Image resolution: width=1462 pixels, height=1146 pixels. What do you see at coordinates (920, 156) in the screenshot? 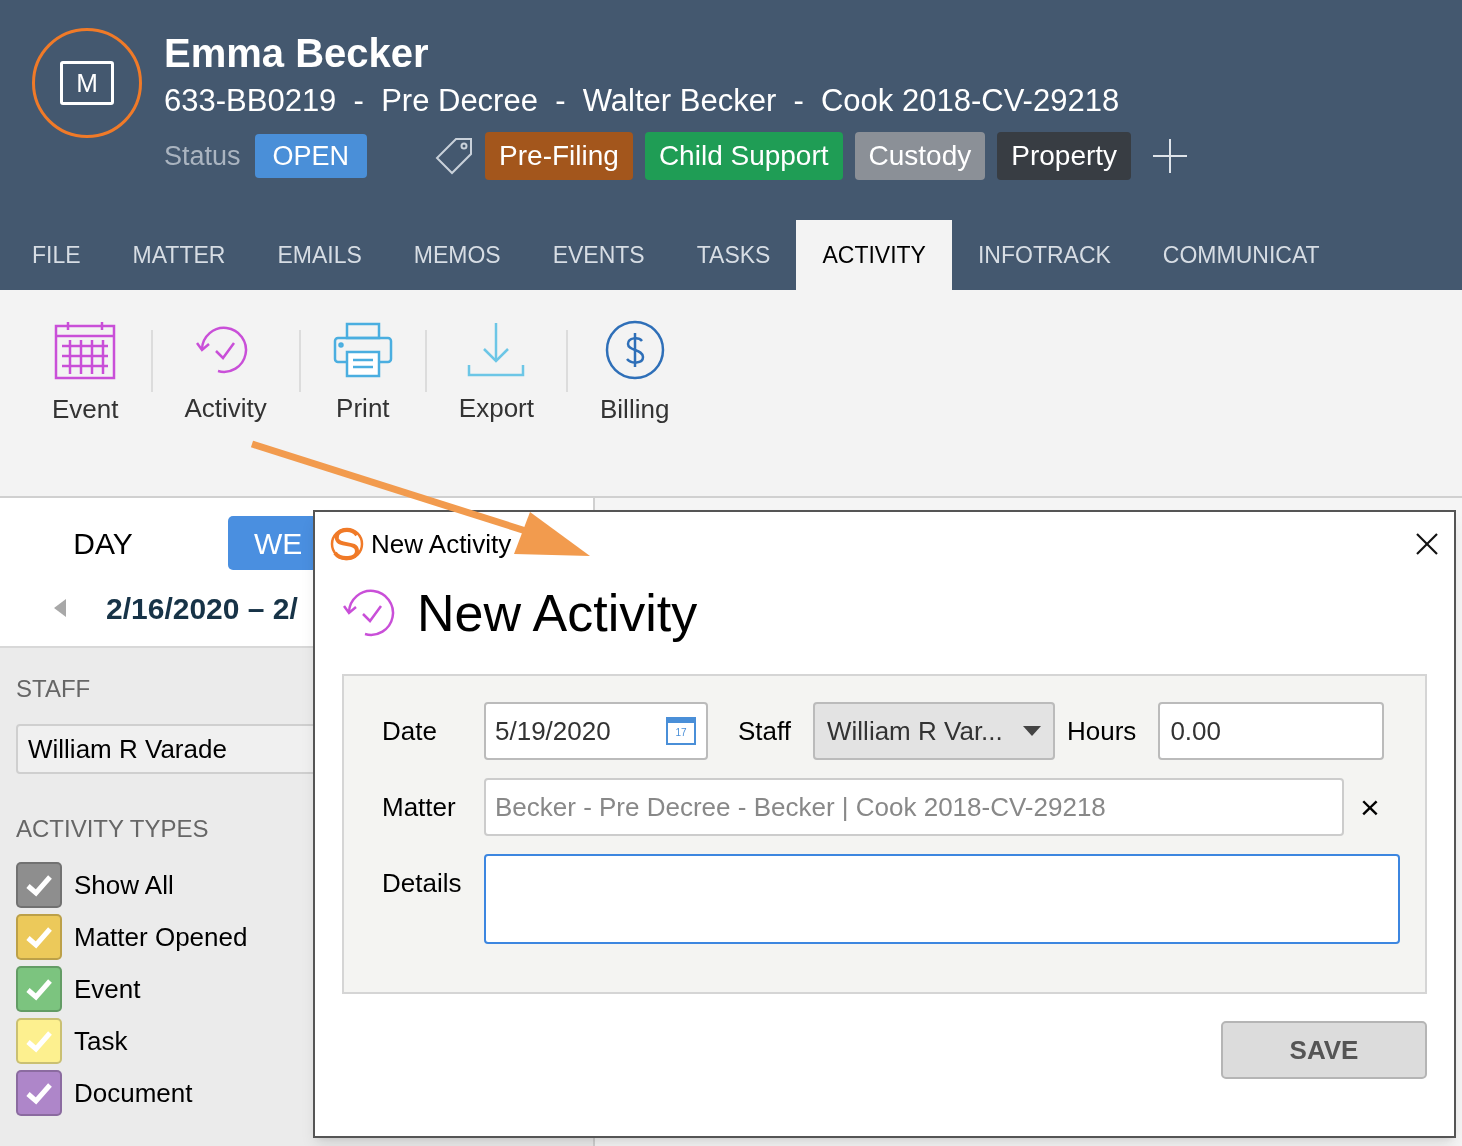
I see `tag-badge: Custody` at bounding box center [920, 156].